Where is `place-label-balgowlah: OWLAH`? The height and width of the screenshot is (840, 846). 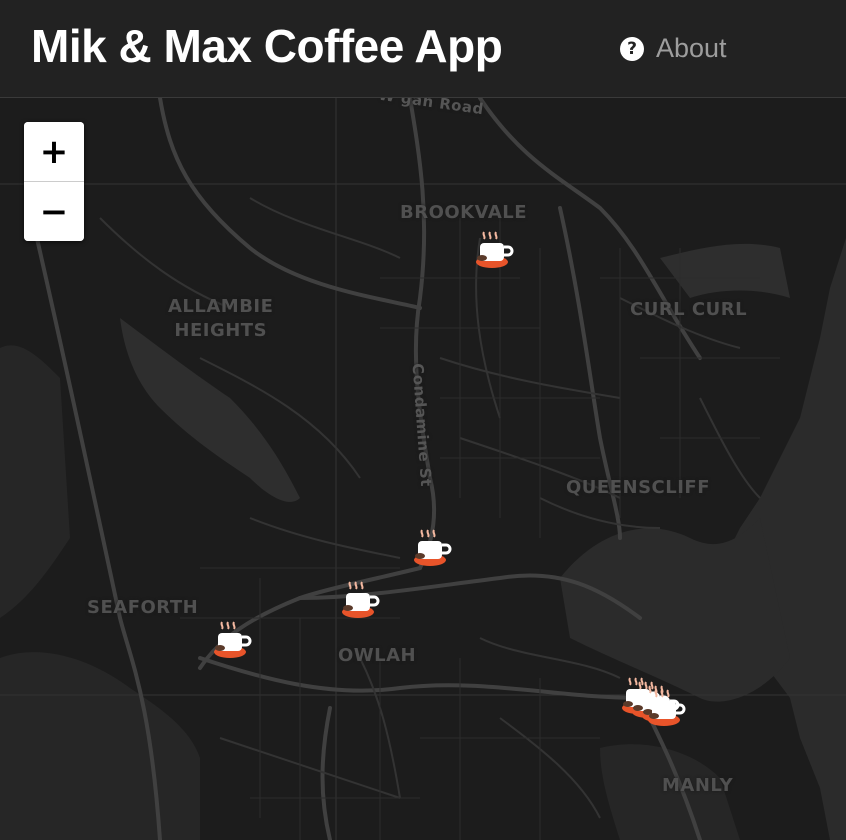
place-label-balgowlah: OWLAH is located at coordinates (377, 655).